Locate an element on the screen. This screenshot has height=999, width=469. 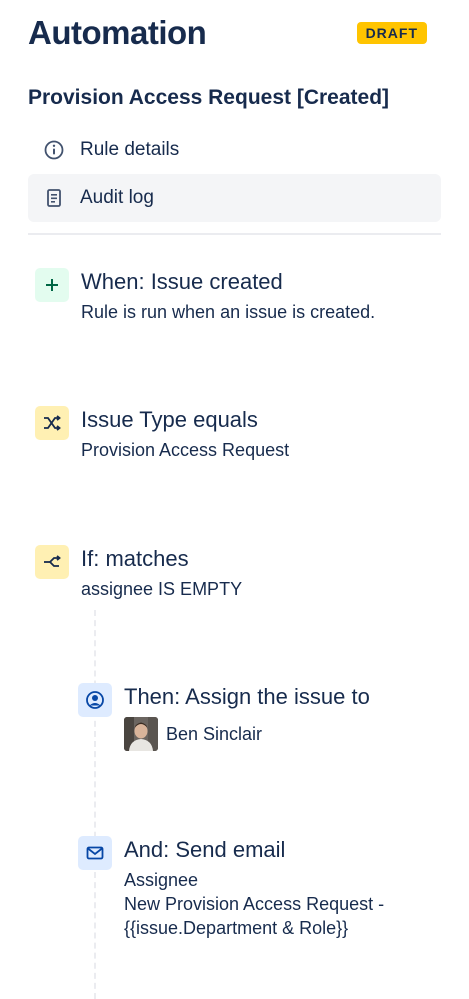
page-header: Automation DRAFT is located at coordinates (234, 34).